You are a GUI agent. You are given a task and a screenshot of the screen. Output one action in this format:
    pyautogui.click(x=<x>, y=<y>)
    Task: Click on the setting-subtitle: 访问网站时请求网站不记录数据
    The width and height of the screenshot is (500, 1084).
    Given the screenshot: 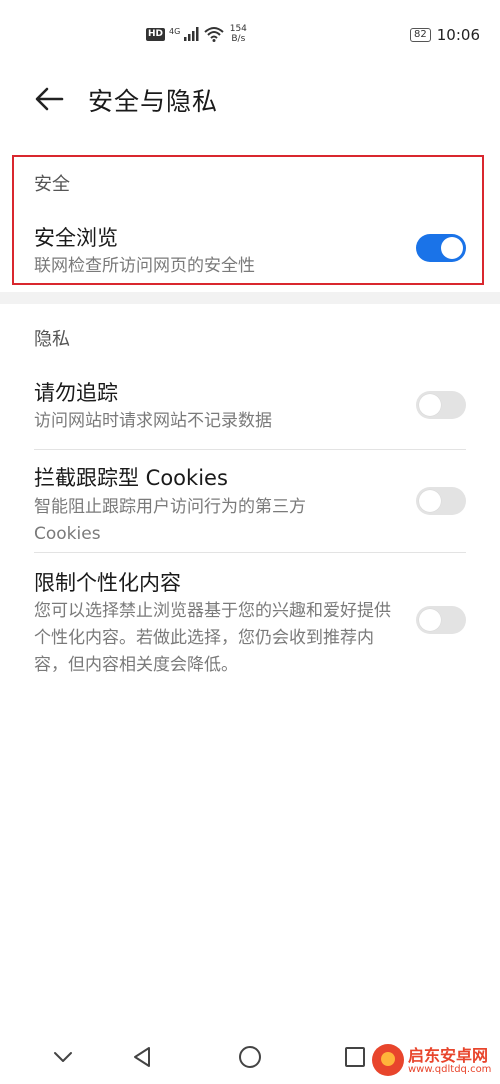 What is the action you would take?
    pyautogui.click(x=153, y=421)
    